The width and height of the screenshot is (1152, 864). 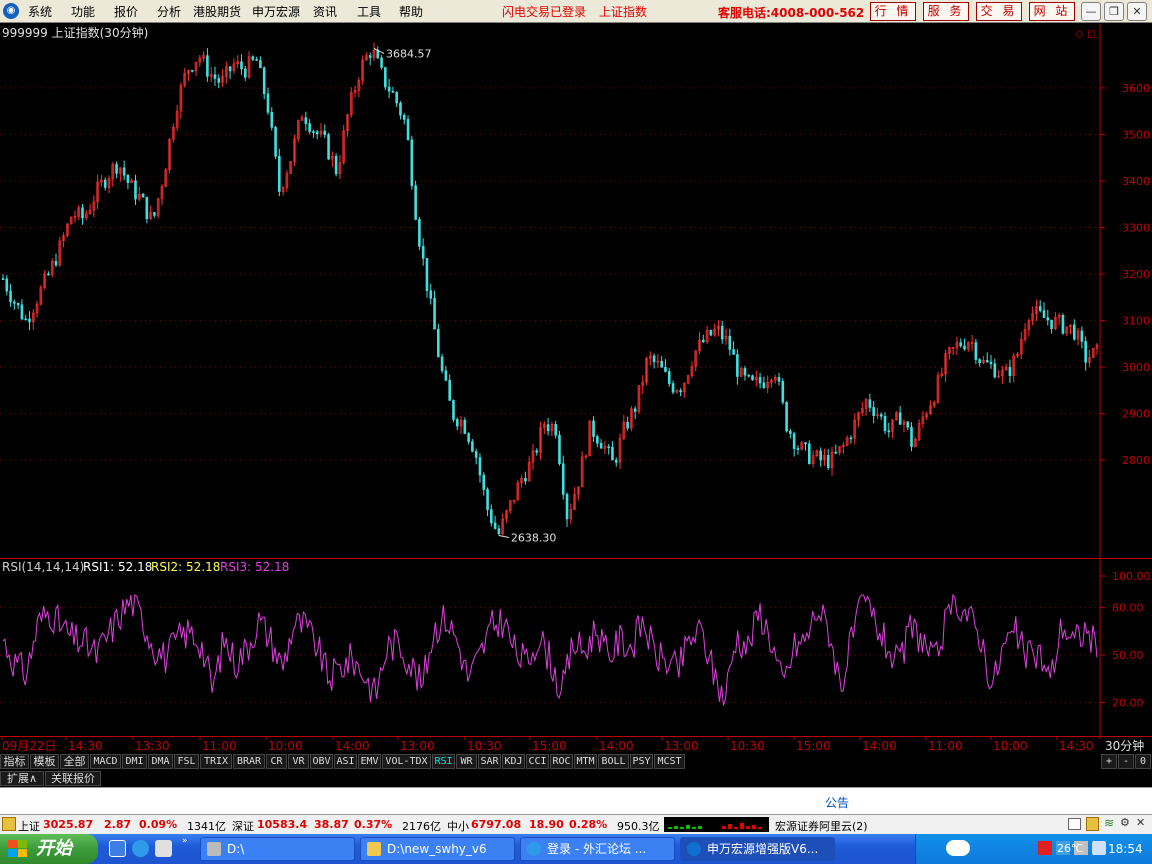 What do you see at coordinates (44, 761) in the screenshot?
I see `indicator-tab-模板: 模板` at bounding box center [44, 761].